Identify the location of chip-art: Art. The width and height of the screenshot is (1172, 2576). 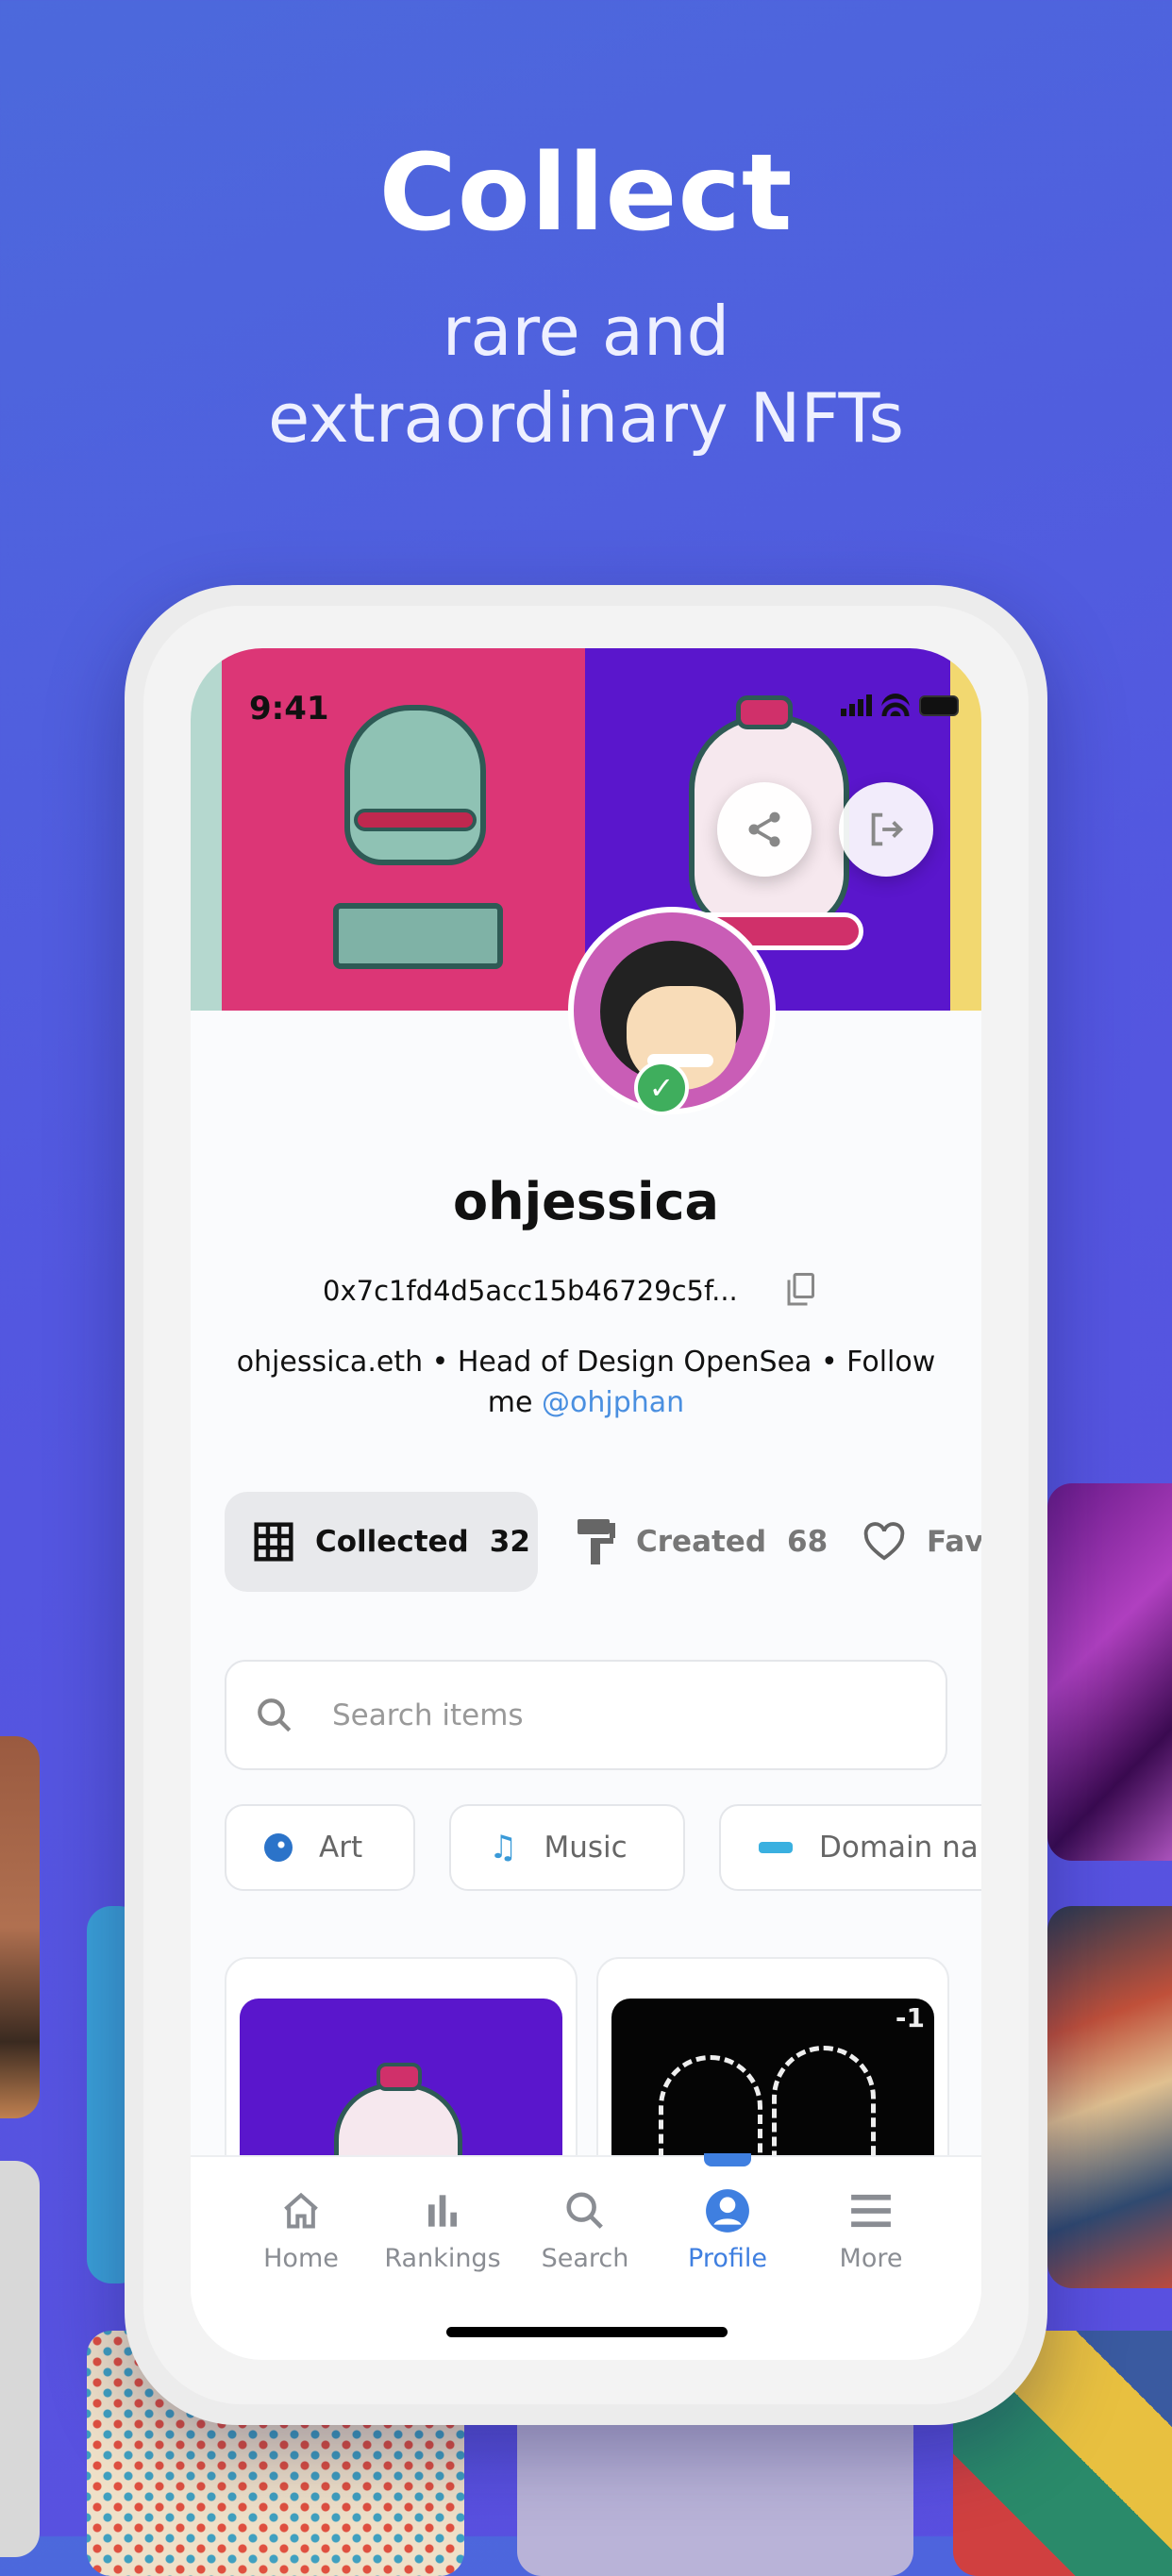
(320, 1847).